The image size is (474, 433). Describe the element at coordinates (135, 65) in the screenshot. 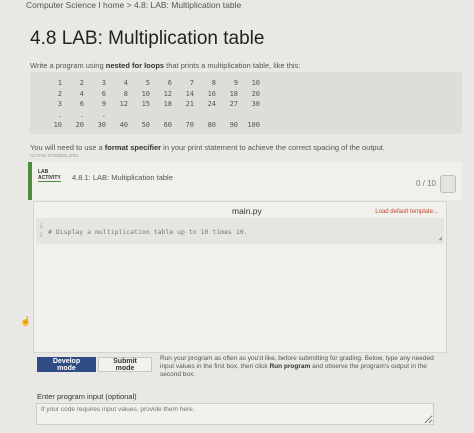

I see `description-bold: nested for loops` at that location.